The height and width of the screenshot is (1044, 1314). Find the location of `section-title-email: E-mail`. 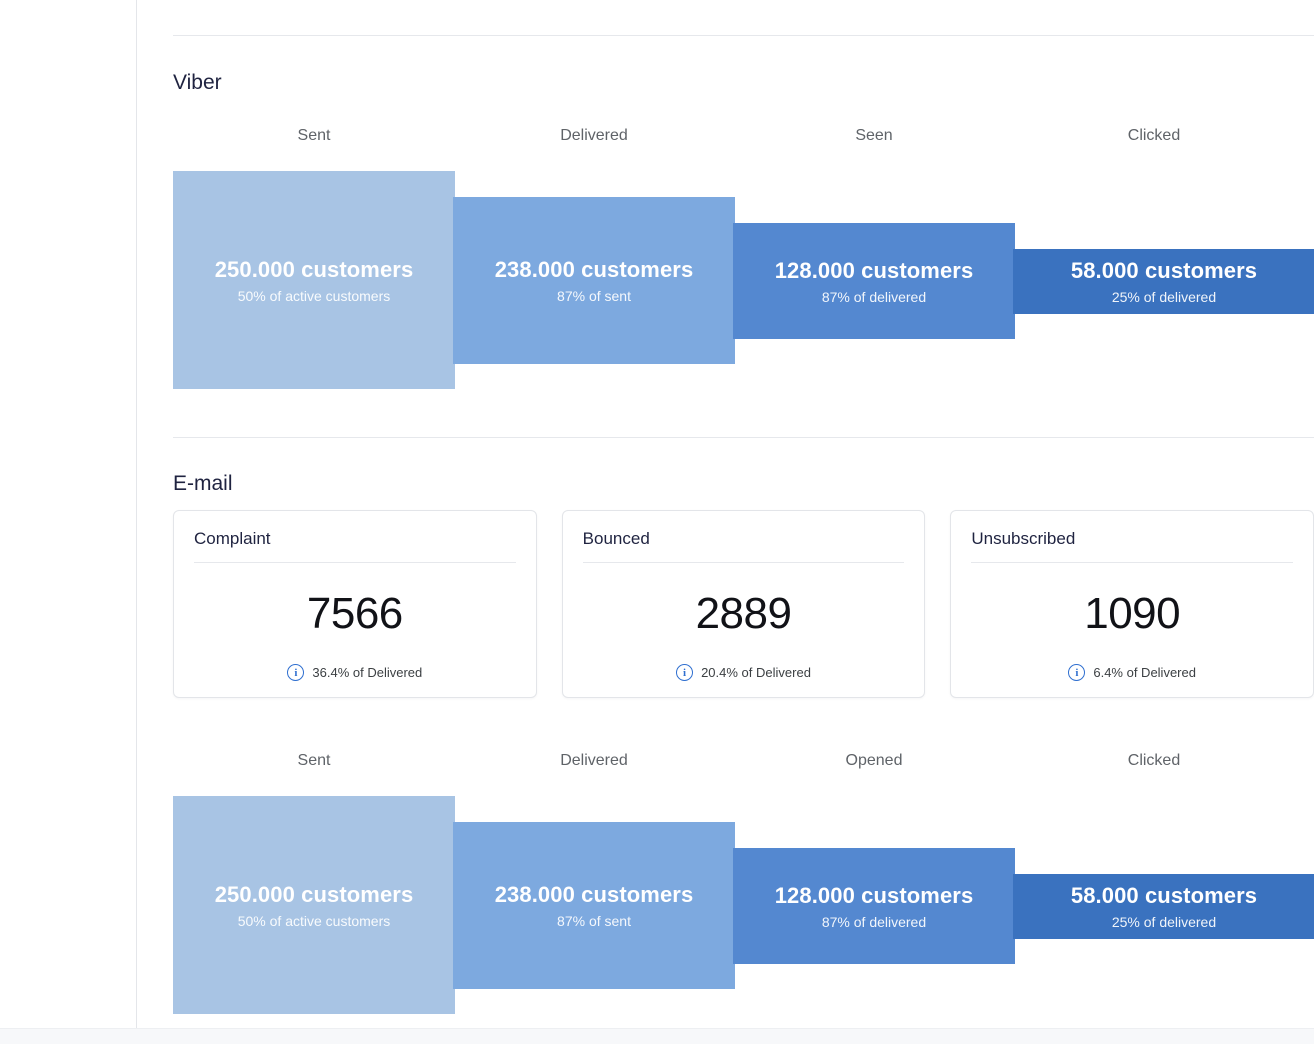

section-title-email: E-mail is located at coordinates (203, 483).